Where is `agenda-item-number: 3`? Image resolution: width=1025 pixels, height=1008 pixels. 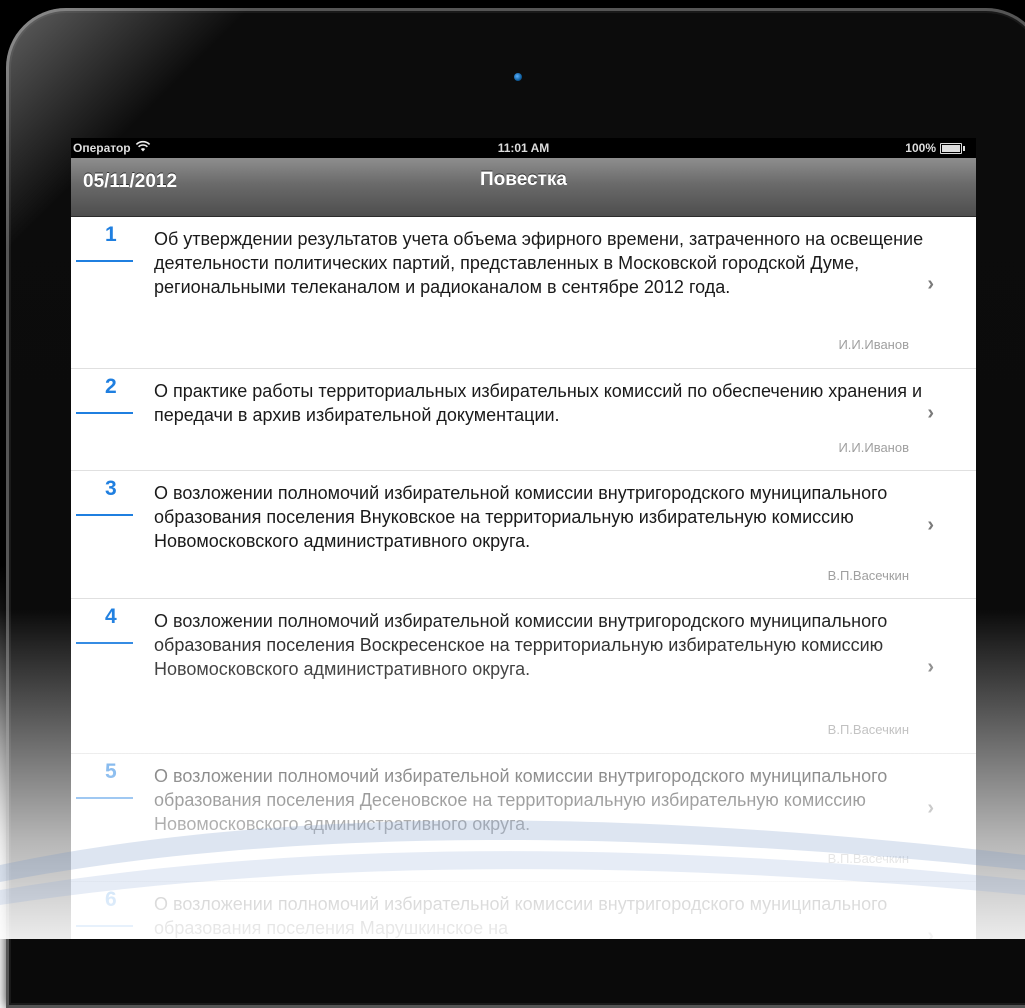 agenda-item-number: 3 is located at coordinates (111, 488).